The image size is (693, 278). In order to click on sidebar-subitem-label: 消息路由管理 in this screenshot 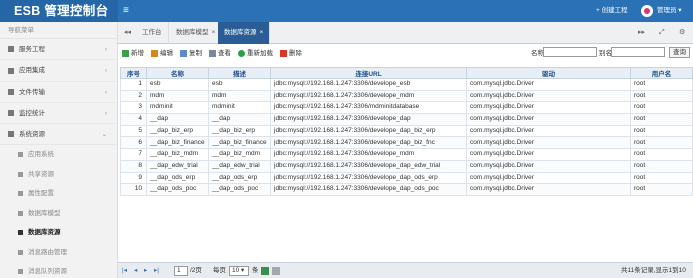, I will do `click(47, 252)`.